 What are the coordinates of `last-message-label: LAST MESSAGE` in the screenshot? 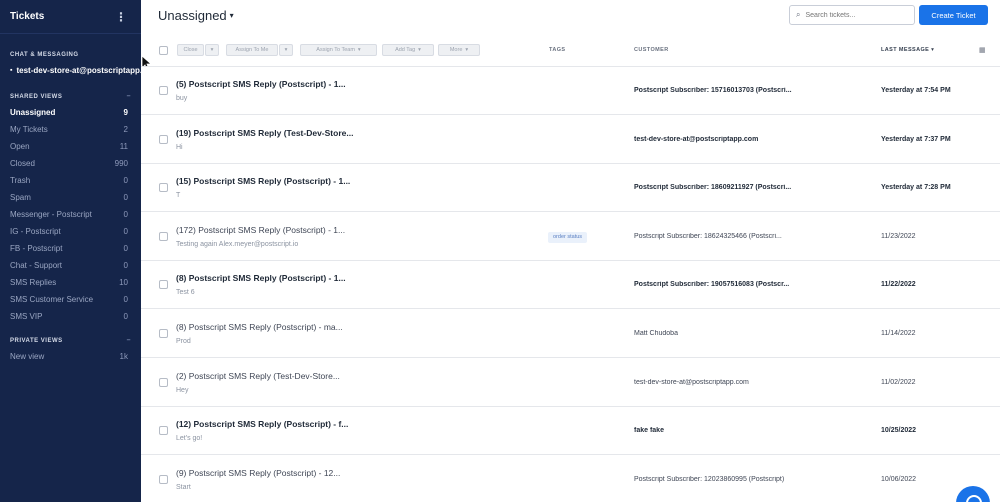 It's located at (905, 50).